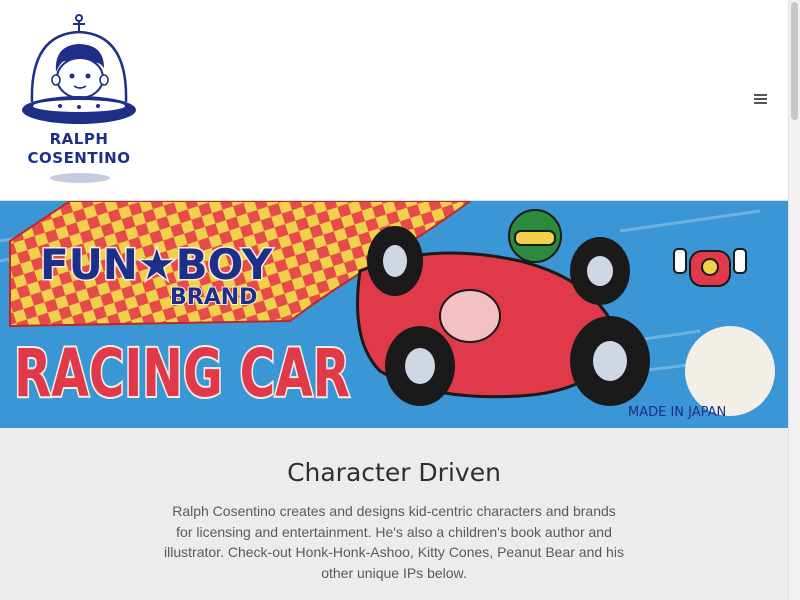 Image resolution: width=800 pixels, height=600 pixels. Describe the element at coordinates (794, 61) in the screenshot. I see `scrollbar-thumb` at that location.